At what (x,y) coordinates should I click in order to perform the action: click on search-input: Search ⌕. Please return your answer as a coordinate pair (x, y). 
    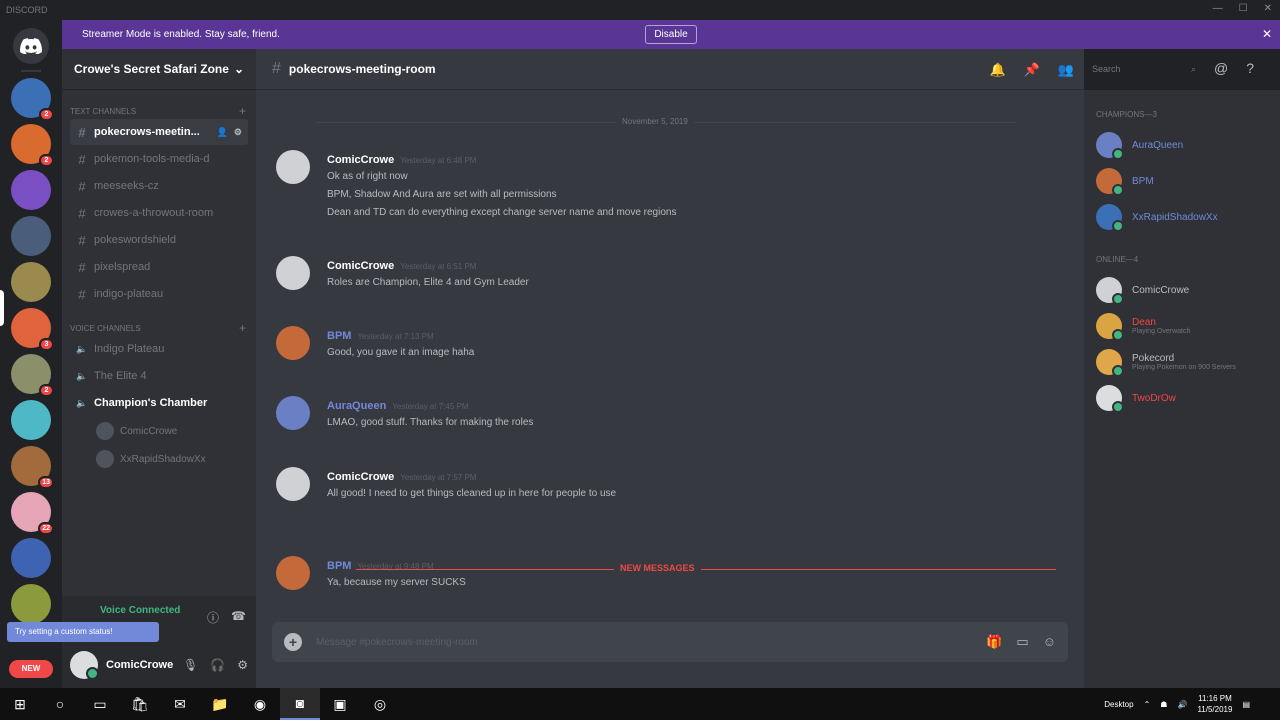
    Looking at the image, I should click on (1144, 70).